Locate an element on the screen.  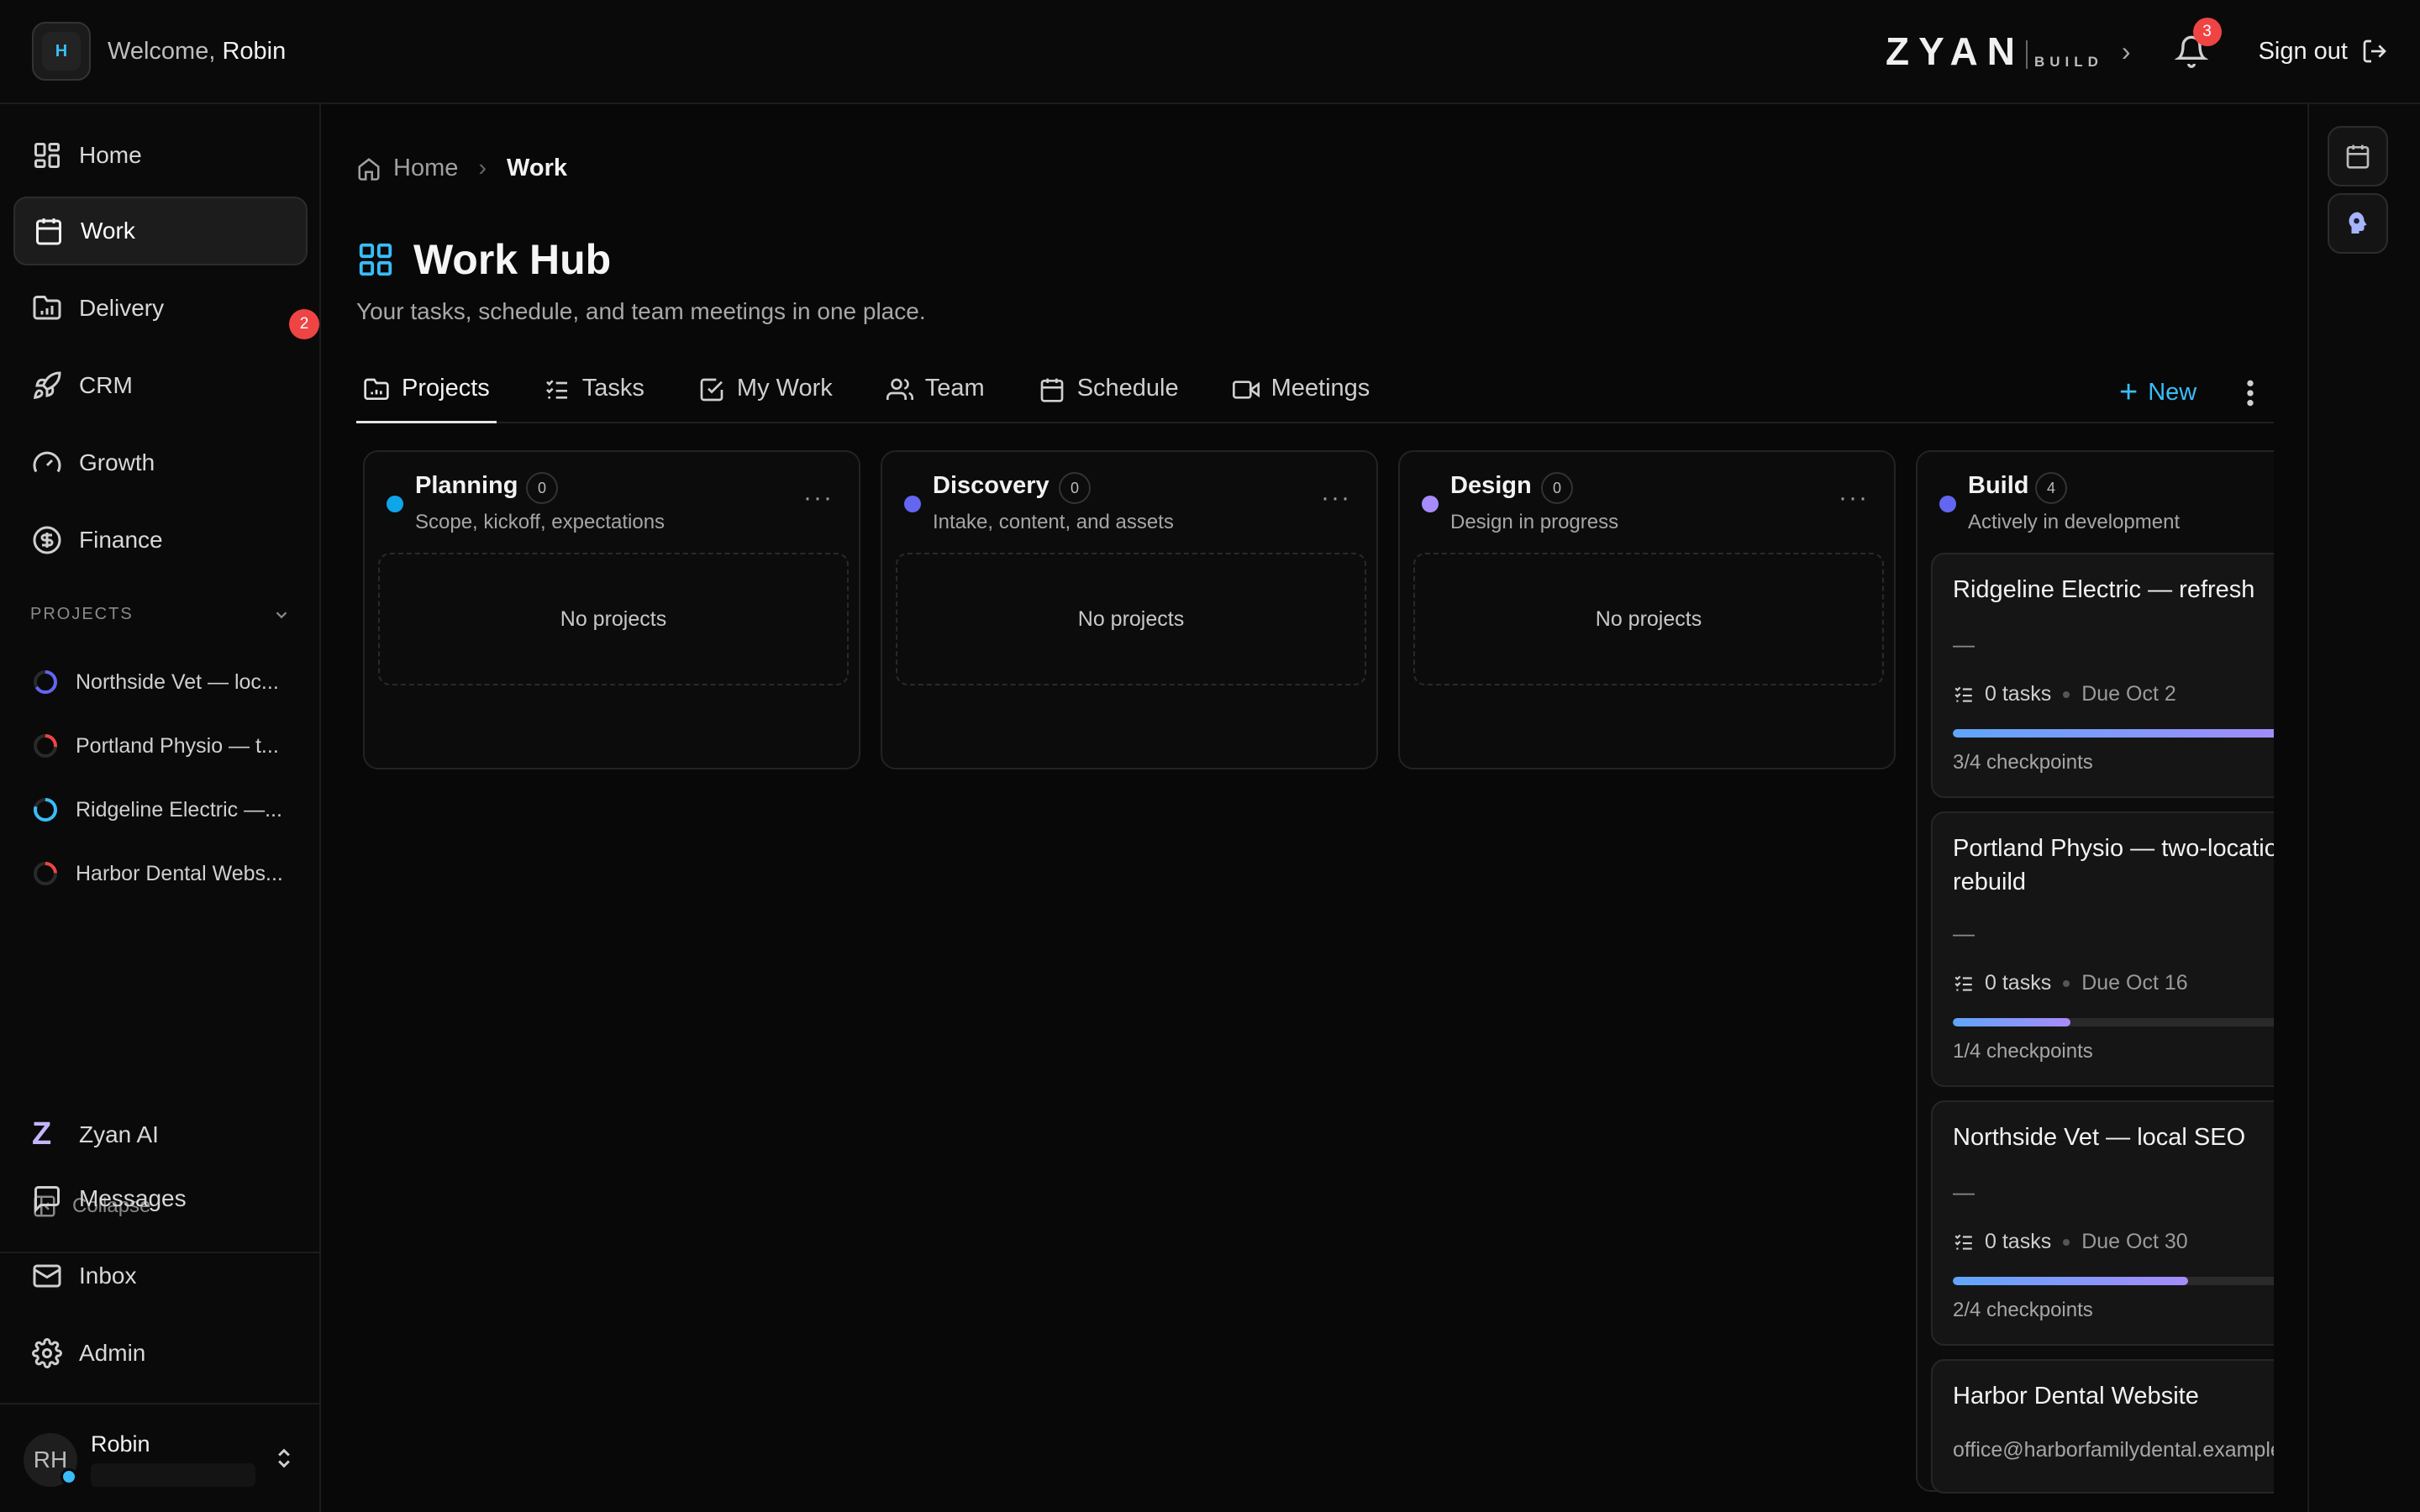
ai-assistant-button is located at coordinates (2358, 223).